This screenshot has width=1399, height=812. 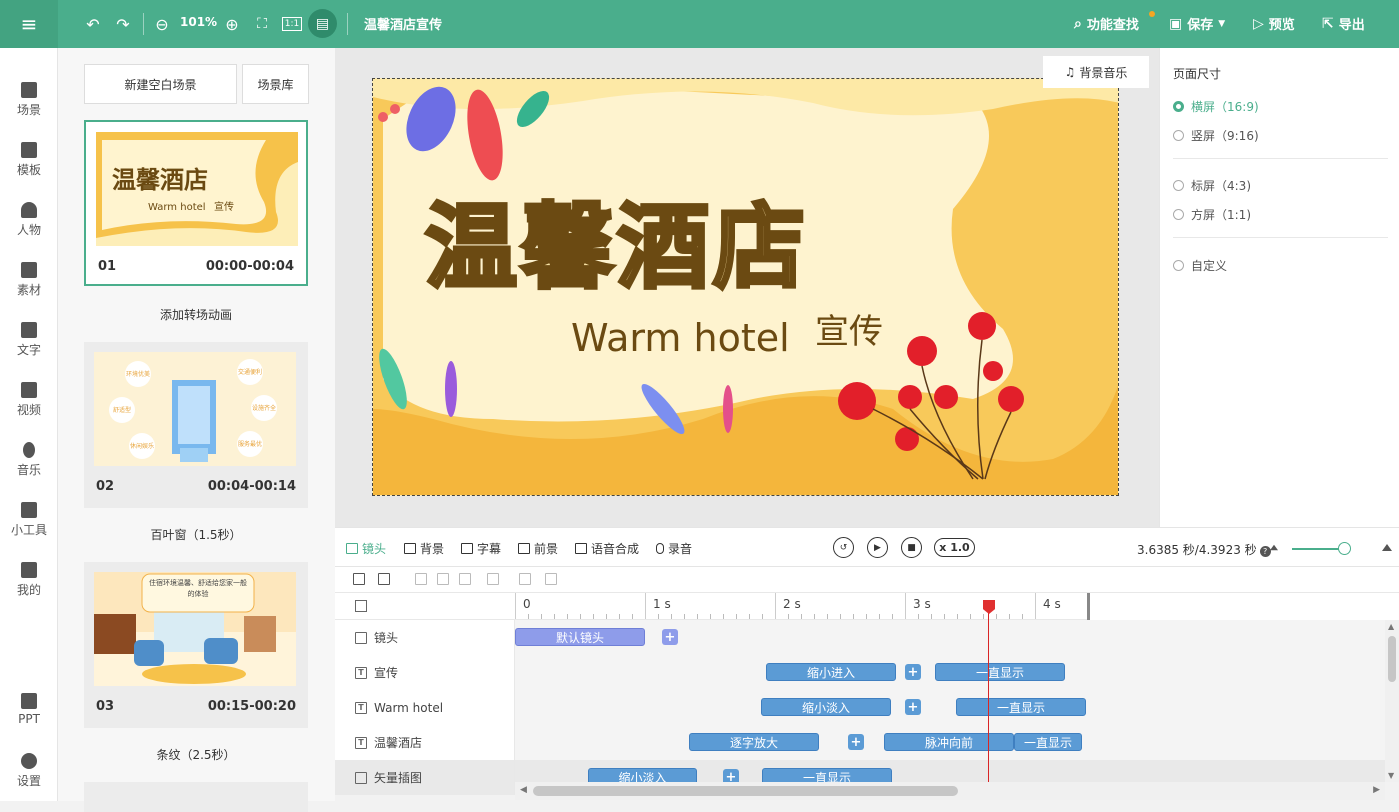 I want to click on tab-background: 背景, so click(x=424, y=548).